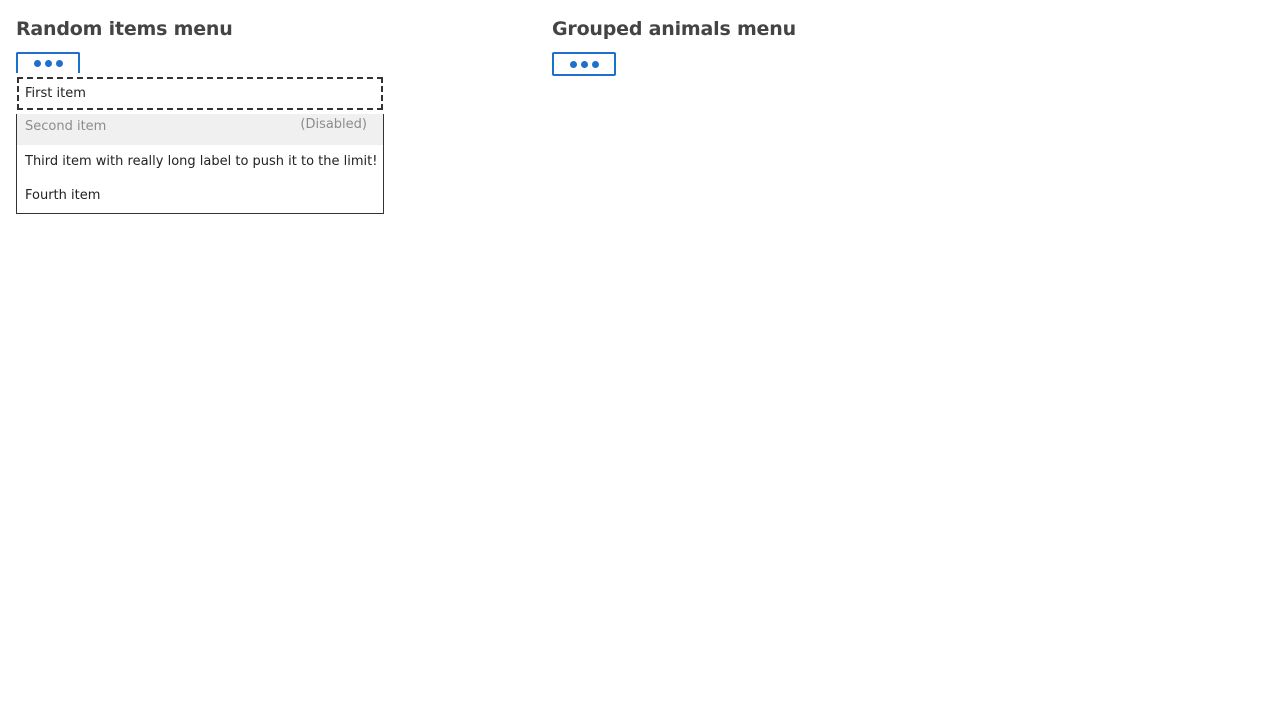  Describe the element at coordinates (200, 93) in the screenshot. I see `menu-item-first: First item` at that location.